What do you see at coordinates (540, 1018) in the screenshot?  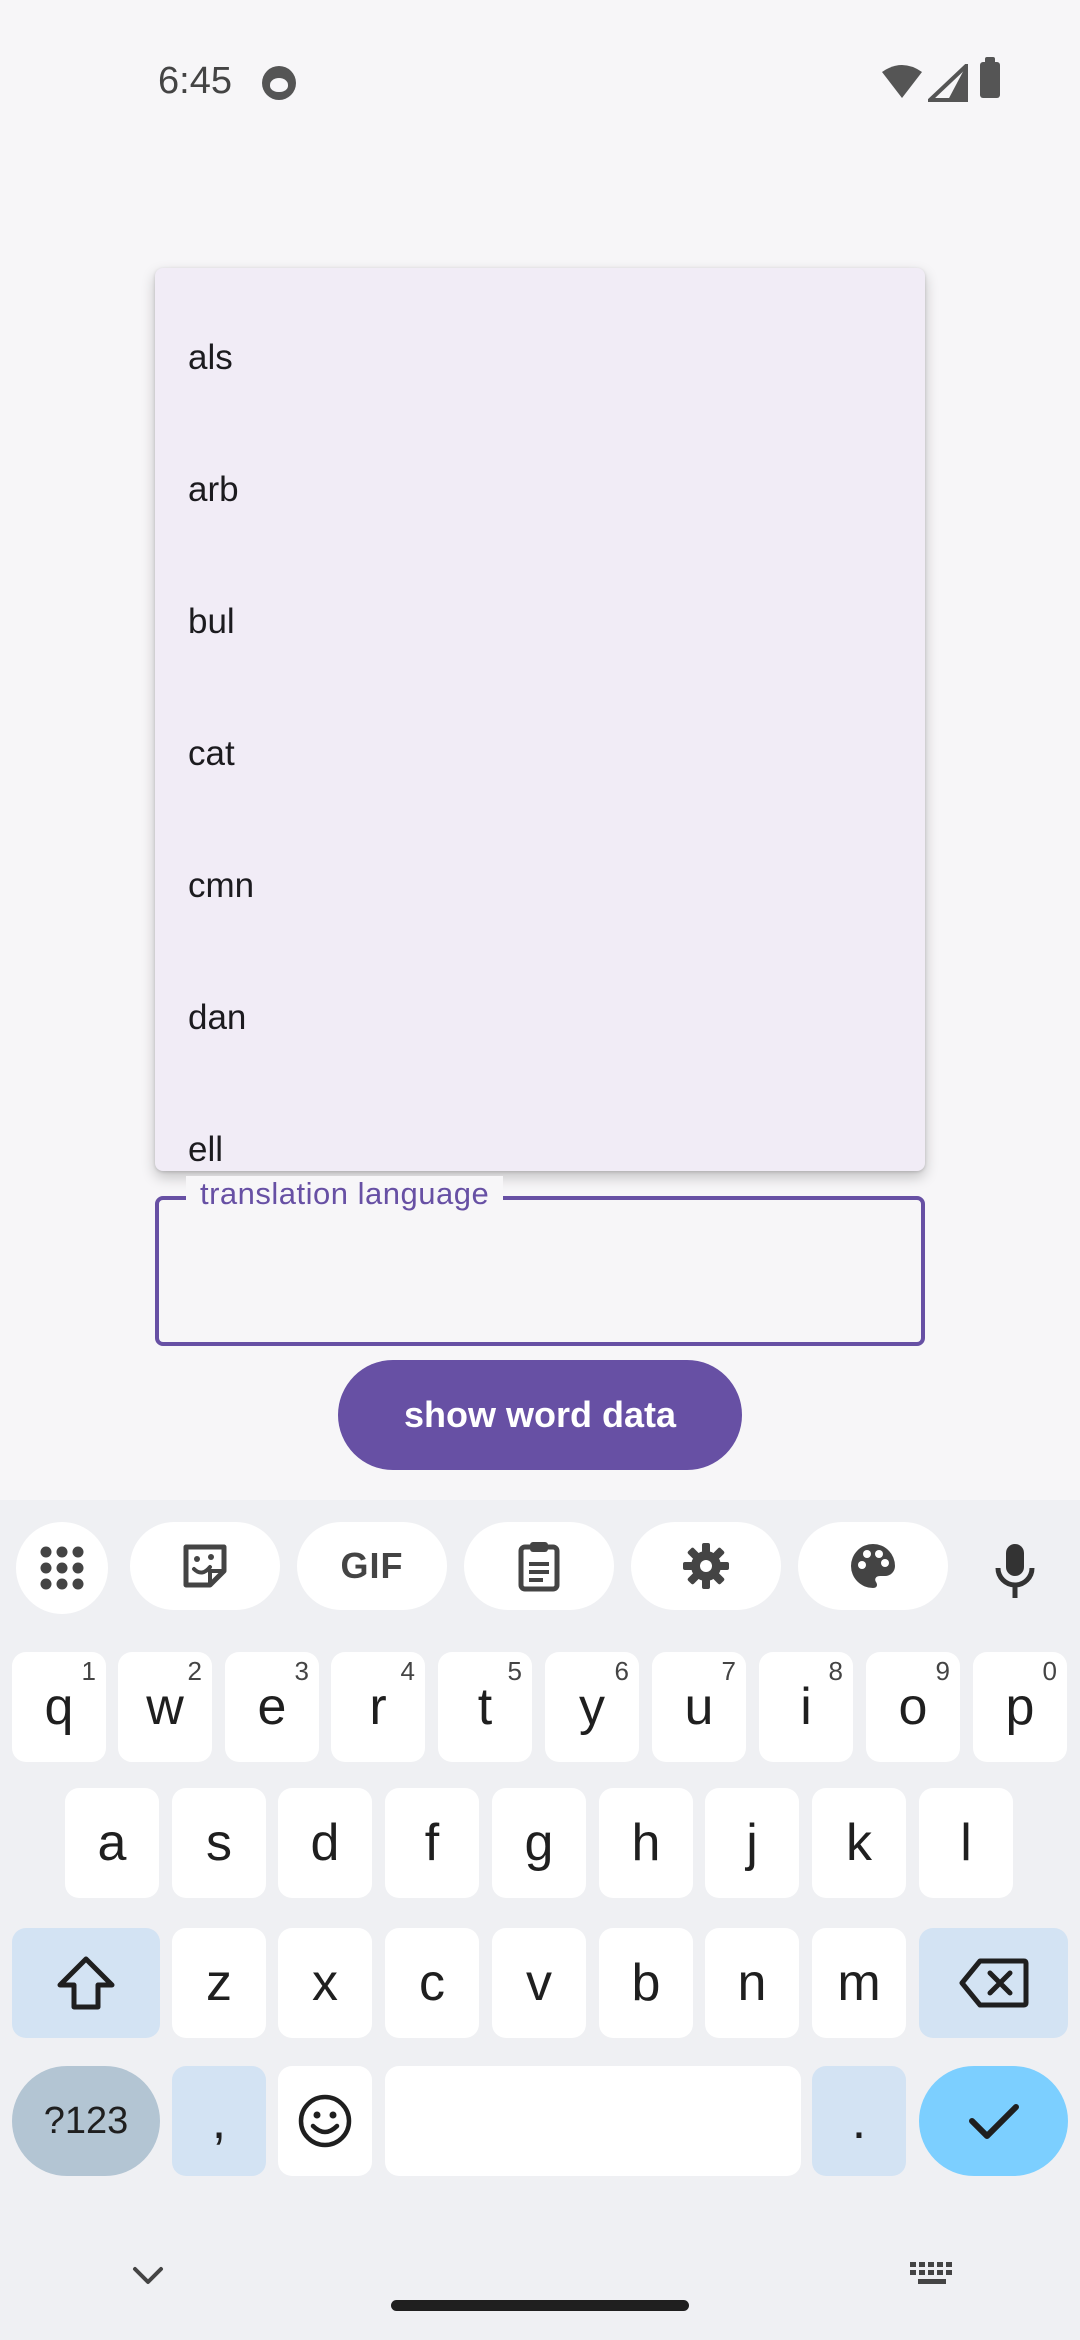 I see `menu-item-dan: dan` at bounding box center [540, 1018].